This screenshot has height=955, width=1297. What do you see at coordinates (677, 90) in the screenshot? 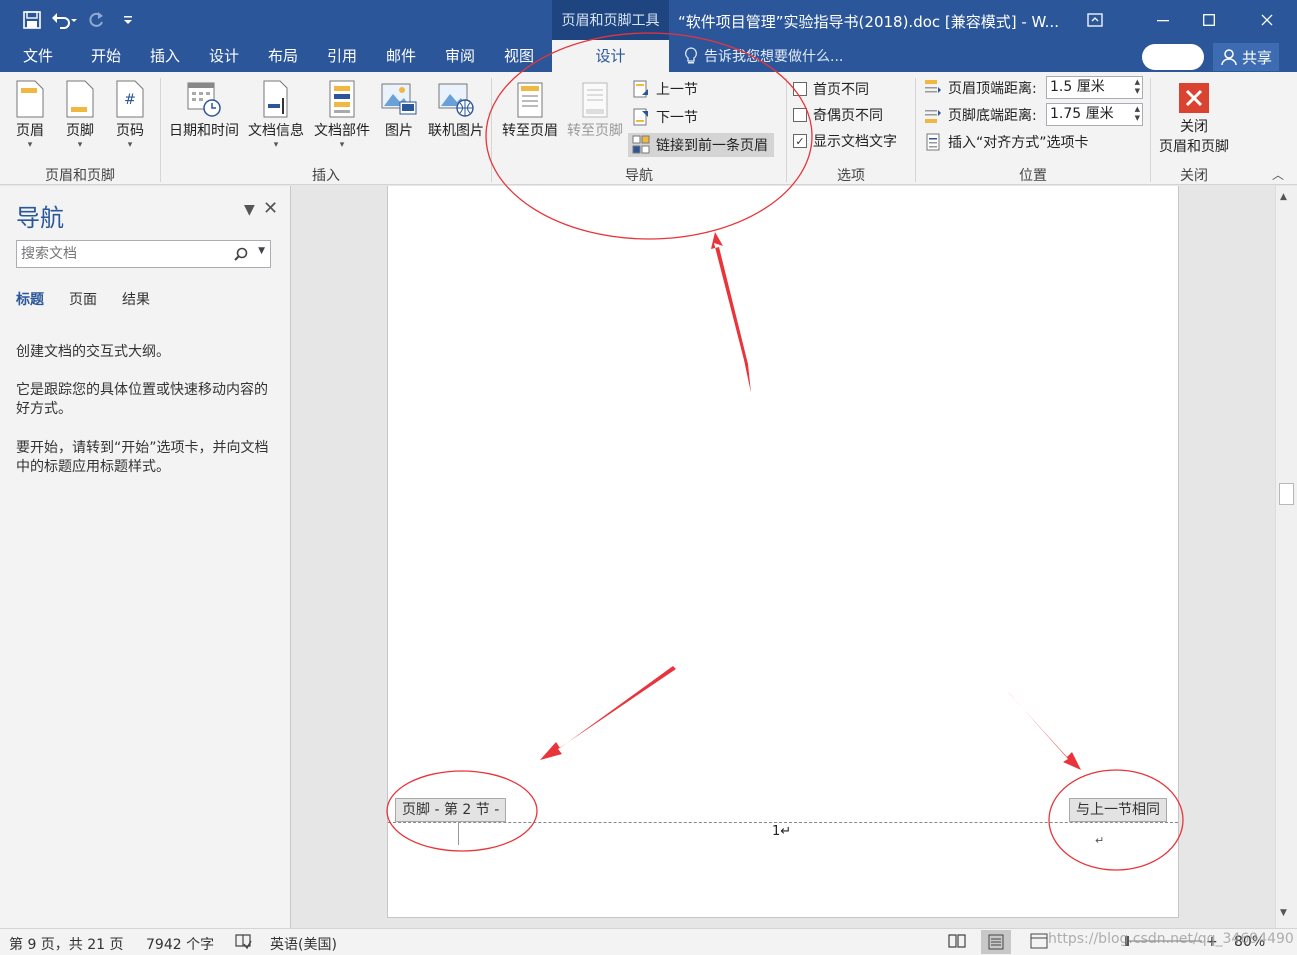
I see `previous-section-label: 上一节` at bounding box center [677, 90].